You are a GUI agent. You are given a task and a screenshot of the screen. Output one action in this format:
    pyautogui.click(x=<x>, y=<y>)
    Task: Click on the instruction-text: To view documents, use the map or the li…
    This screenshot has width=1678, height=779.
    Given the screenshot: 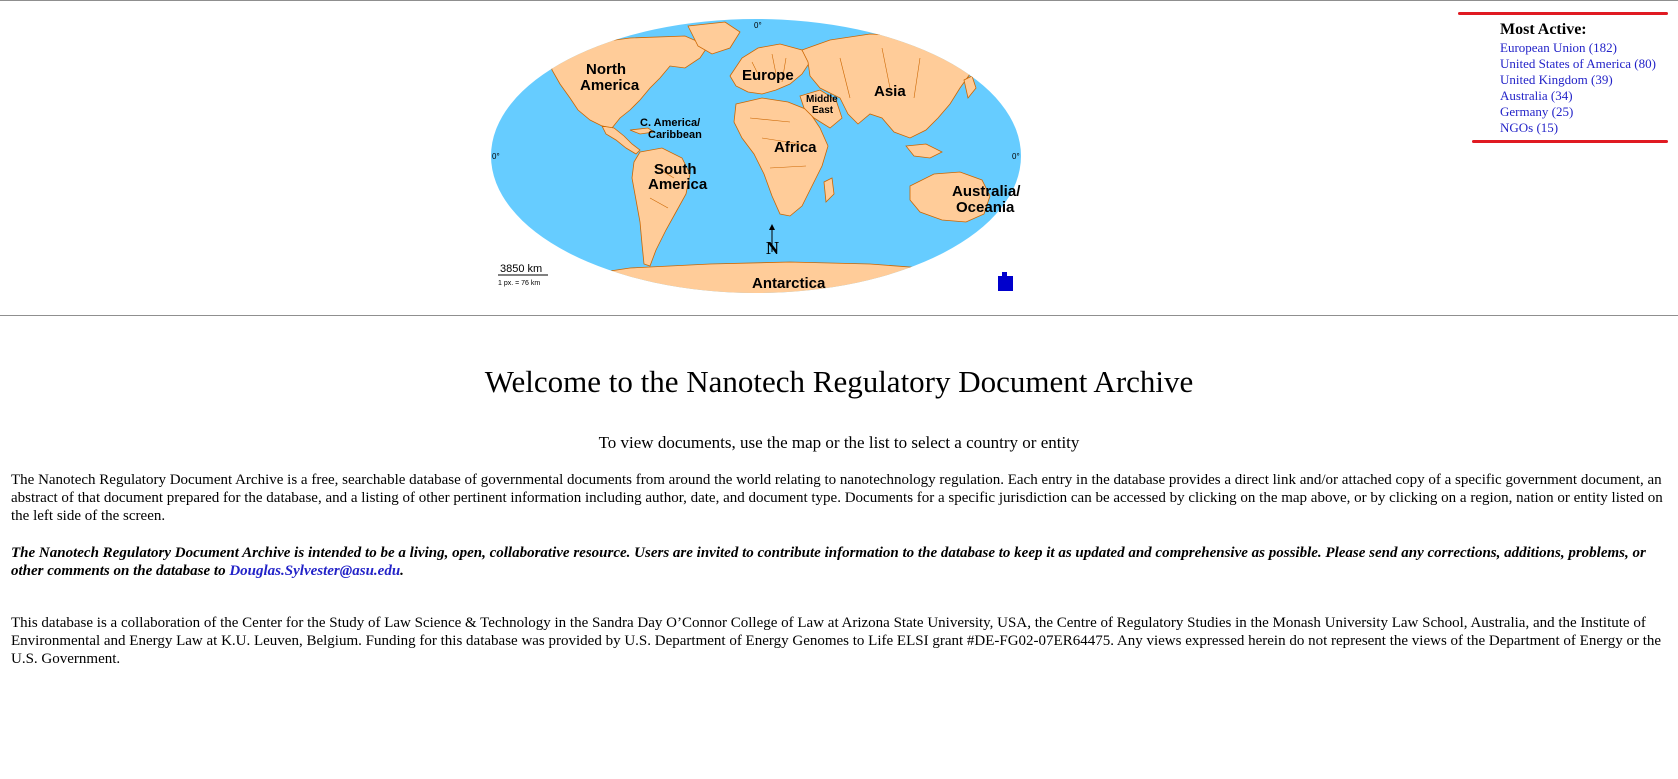 What is the action you would take?
    pyautogui.click(x=839, y=442)
    